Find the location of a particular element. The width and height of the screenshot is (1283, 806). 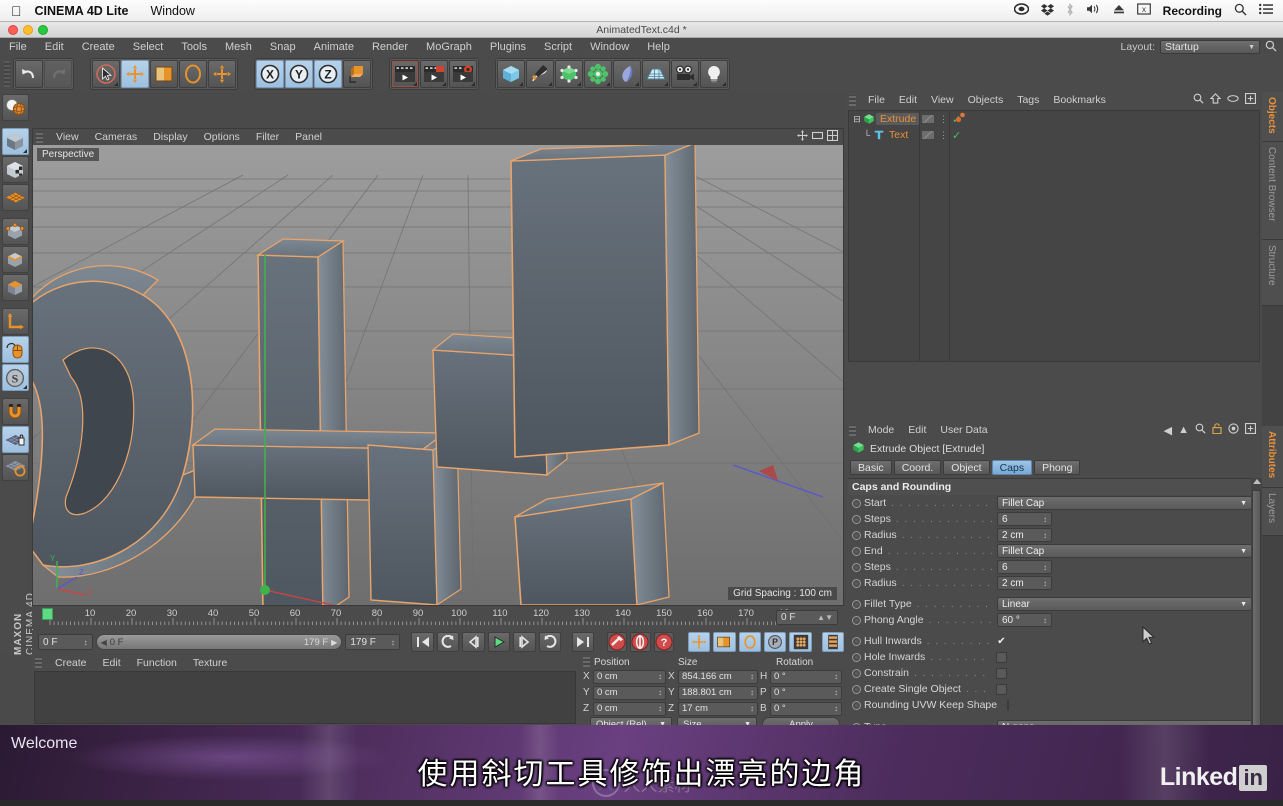

polygon-mode-tool is located at coordinates (15, 197).